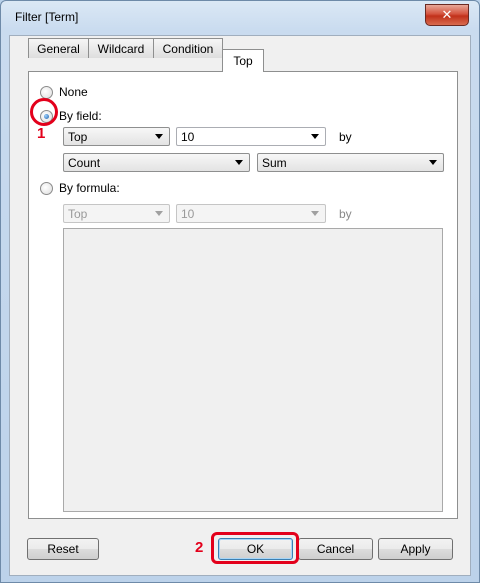 The height and width of the screenshot is (583, 480). I want to click on by-formula-label: By formula:, so click(89, 188).